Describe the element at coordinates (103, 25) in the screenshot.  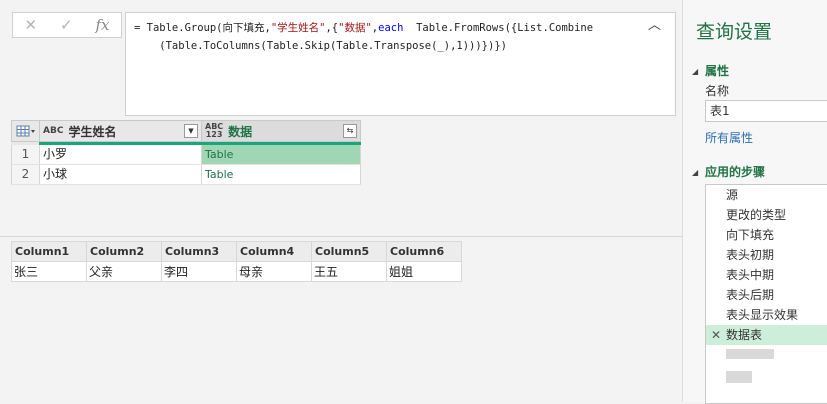
I see `fx-icon: fx` at that location.